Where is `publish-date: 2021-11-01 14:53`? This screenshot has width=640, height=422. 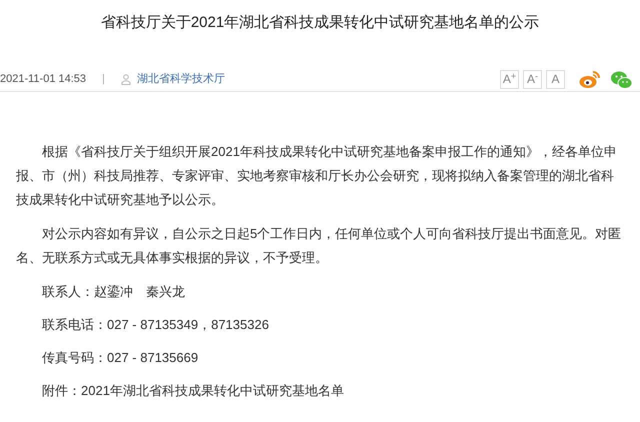
publish-date: 2021-11-01 14:53 is located at coordinates (43, 80).